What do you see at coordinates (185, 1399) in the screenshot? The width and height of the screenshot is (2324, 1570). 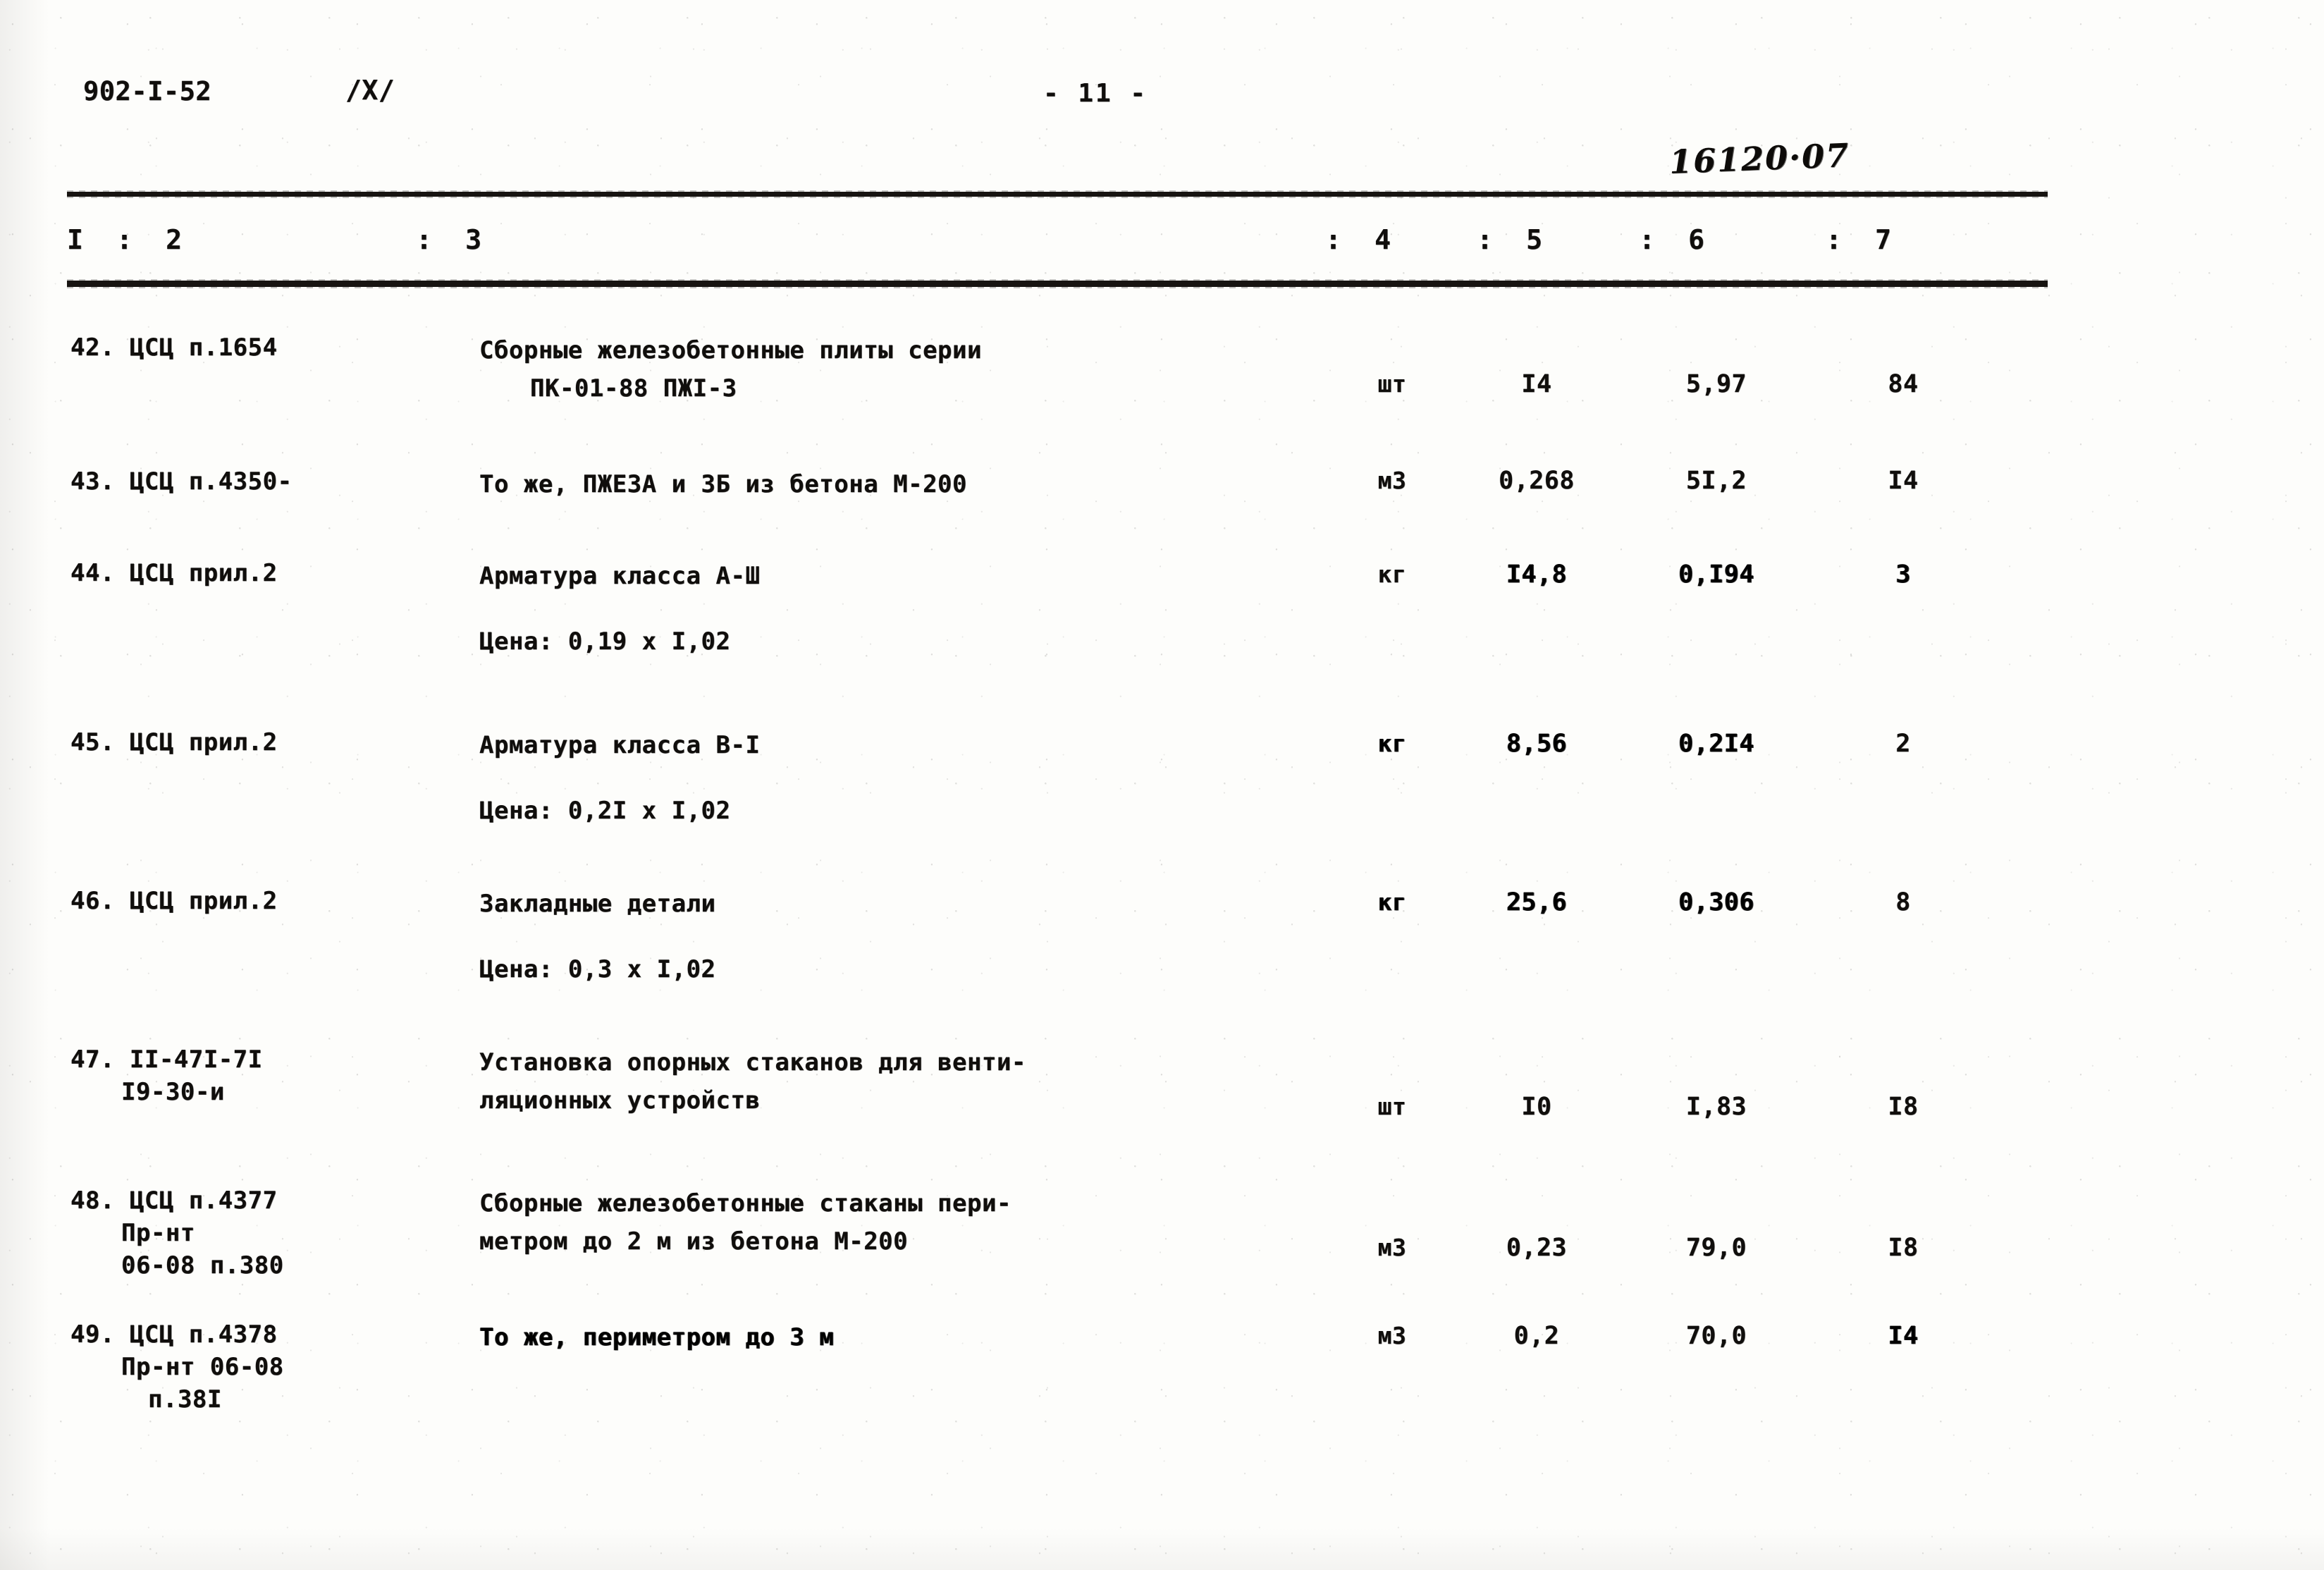 I see `reference-code-line: п.38I` at bounding box center [185, 1399].